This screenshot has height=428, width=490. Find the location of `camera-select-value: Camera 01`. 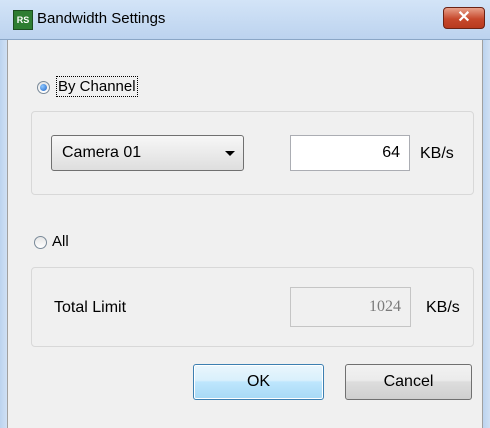

camera-select-value: Camera 01 is located at coordinates (102, 152).